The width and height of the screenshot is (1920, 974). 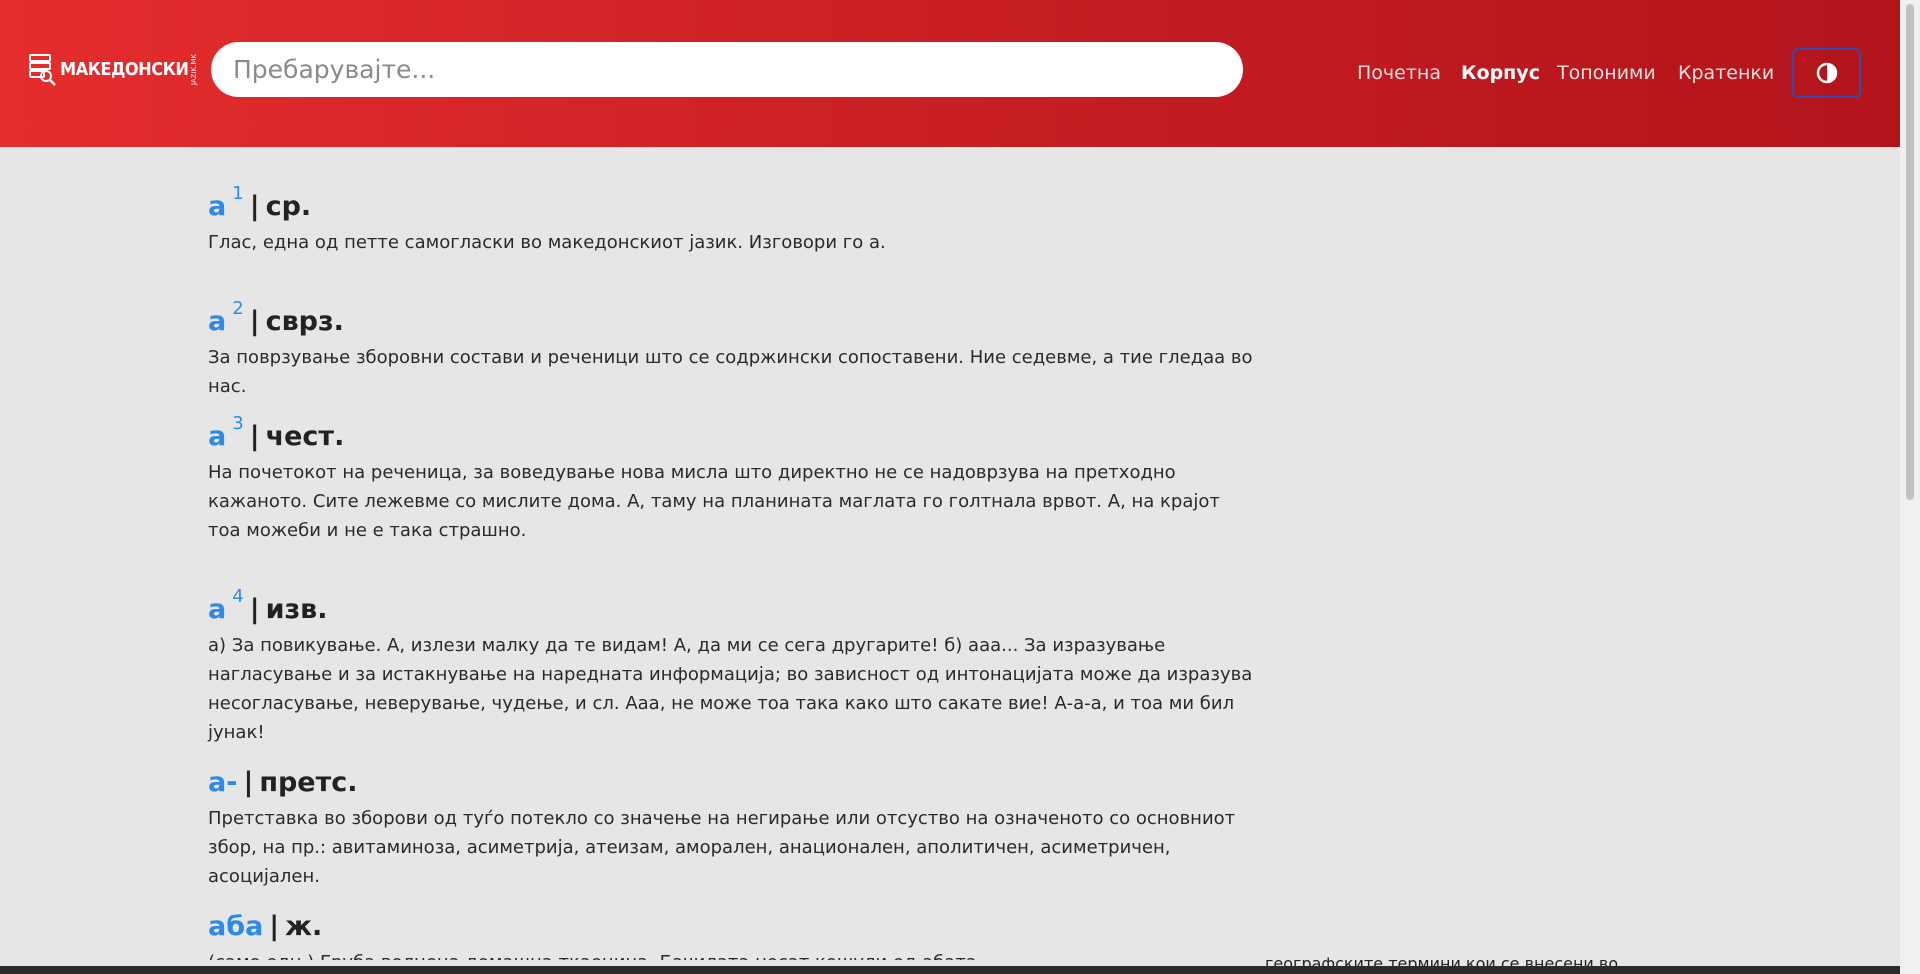 I want to click on part-of-speech: ср., so click(x=288, y=206).